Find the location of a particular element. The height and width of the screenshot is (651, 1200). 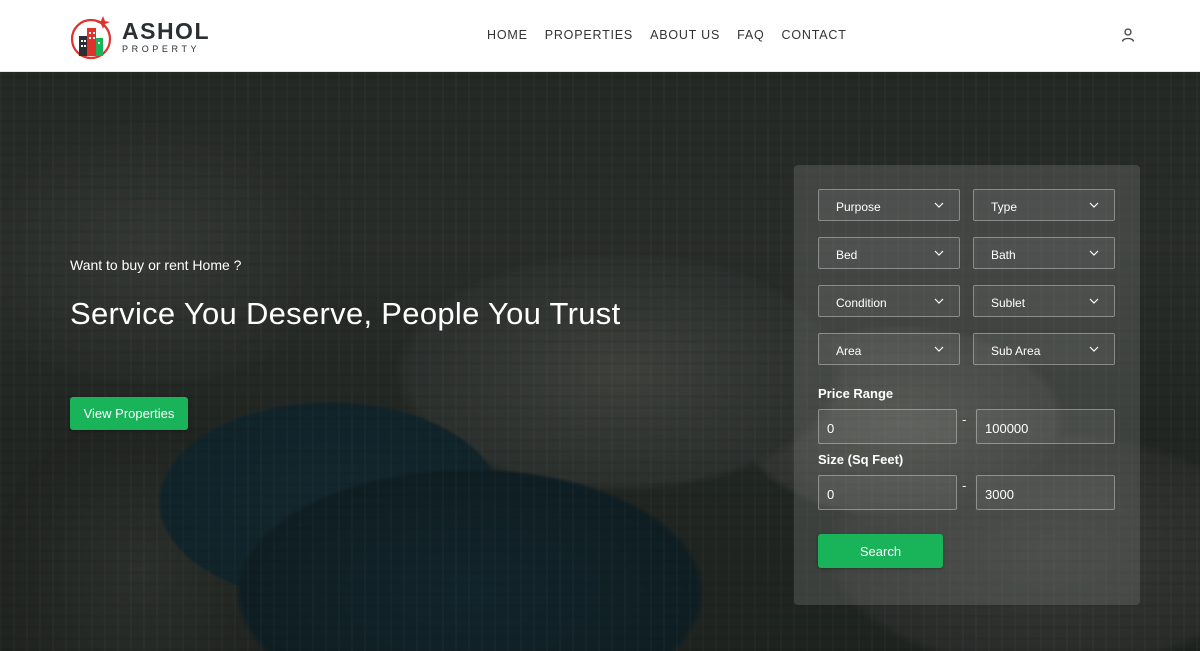

nav-faq: FAQ is located at coordinates (750, 35).